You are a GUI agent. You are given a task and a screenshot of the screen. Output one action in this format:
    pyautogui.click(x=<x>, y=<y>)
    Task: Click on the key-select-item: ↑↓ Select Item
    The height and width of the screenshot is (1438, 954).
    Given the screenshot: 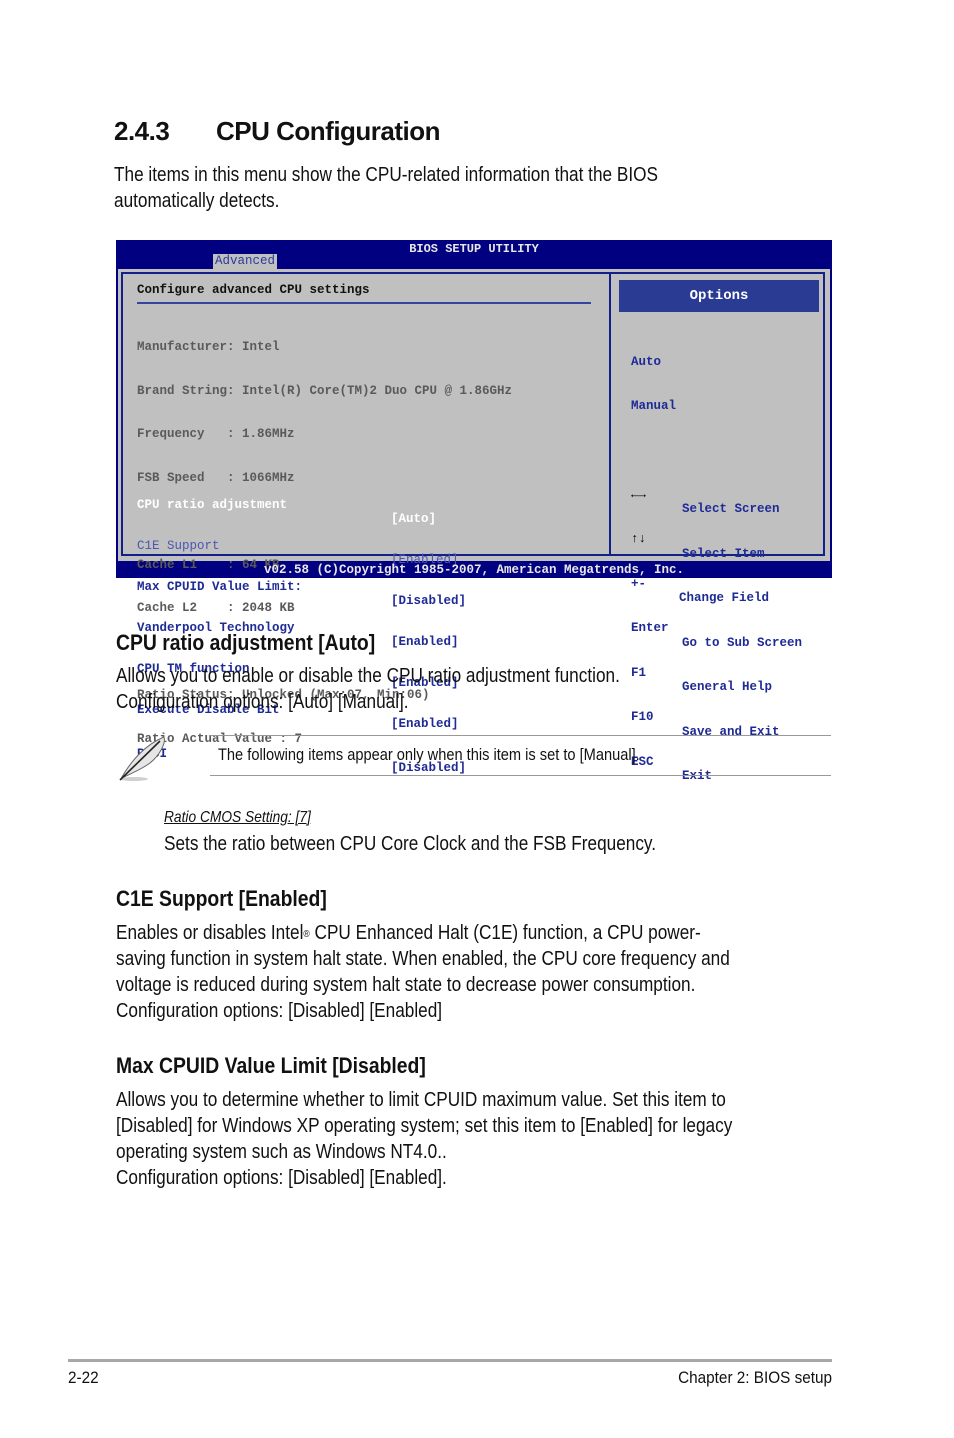 What is the action you would take?
    pyautogui.click(x=698, y=539)
    